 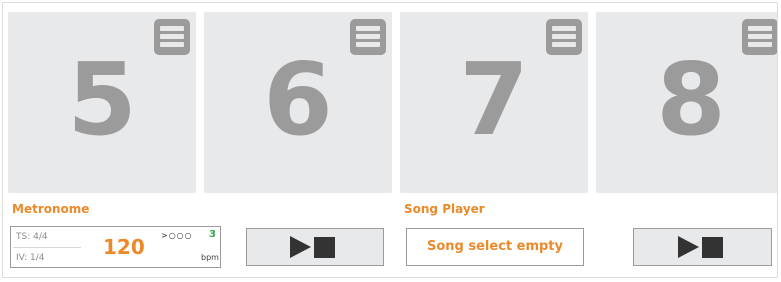 I want to click on metronome-play-stop-button, so click(x=315, y=247).